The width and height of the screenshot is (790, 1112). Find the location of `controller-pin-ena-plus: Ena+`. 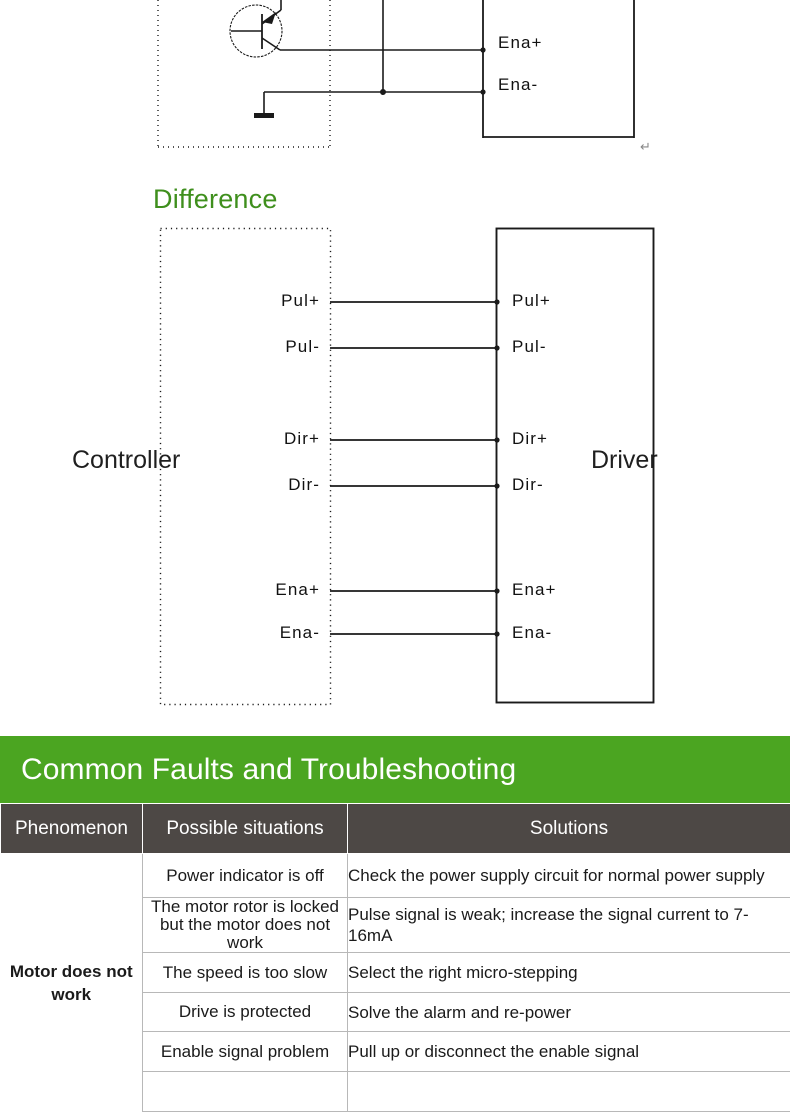

controller-pin-ena-plus: Ena+ is located at coordinates (260, 590).